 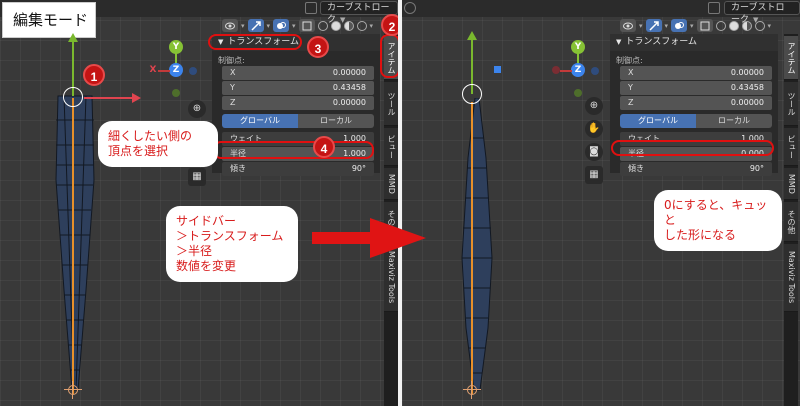 I want to click on curve-spine, so click(x=73, y=246).